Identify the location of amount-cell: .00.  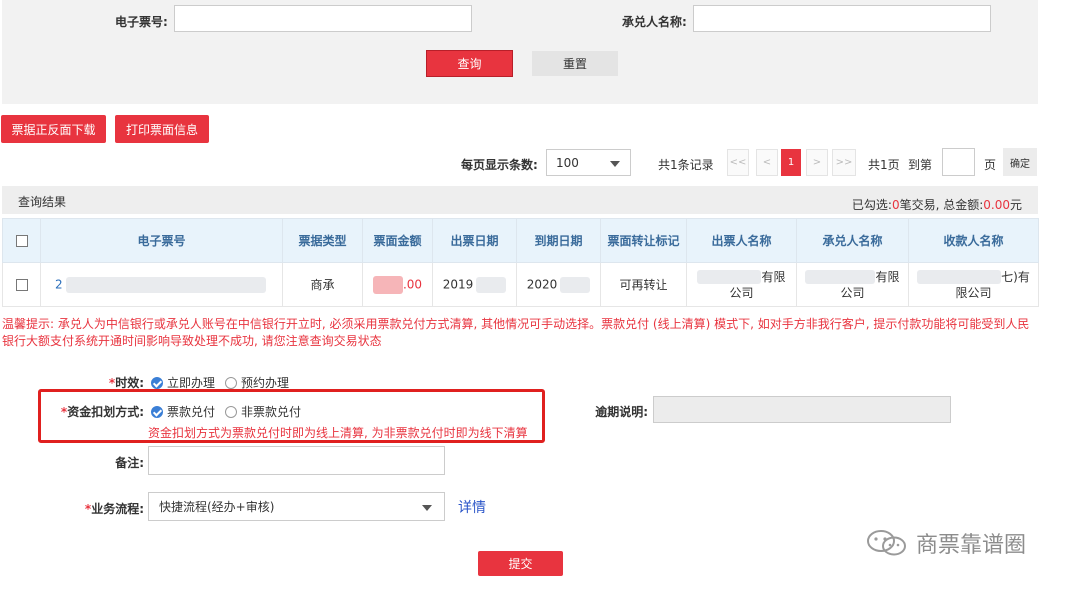
(397, 284).